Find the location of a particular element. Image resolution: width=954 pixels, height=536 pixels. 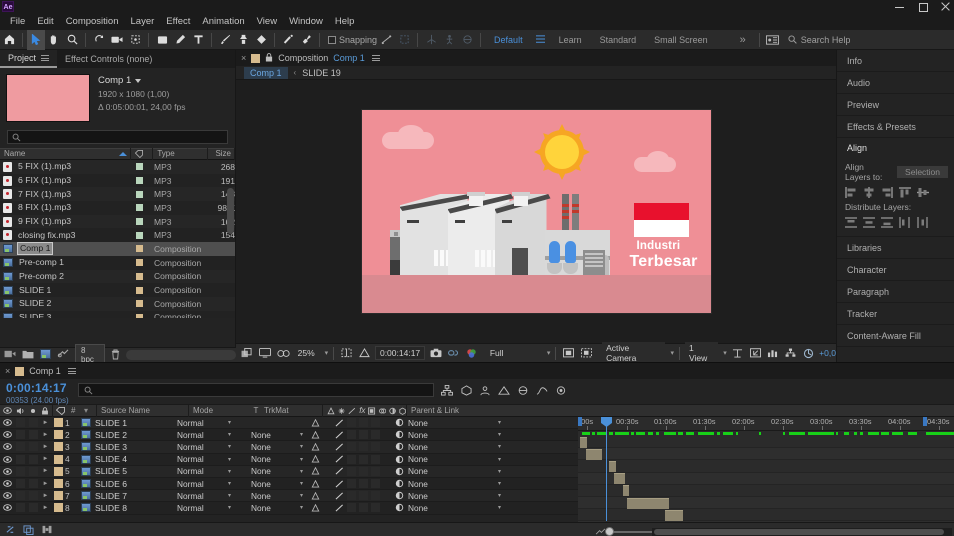

playhead is located at coordinates (606, 469).